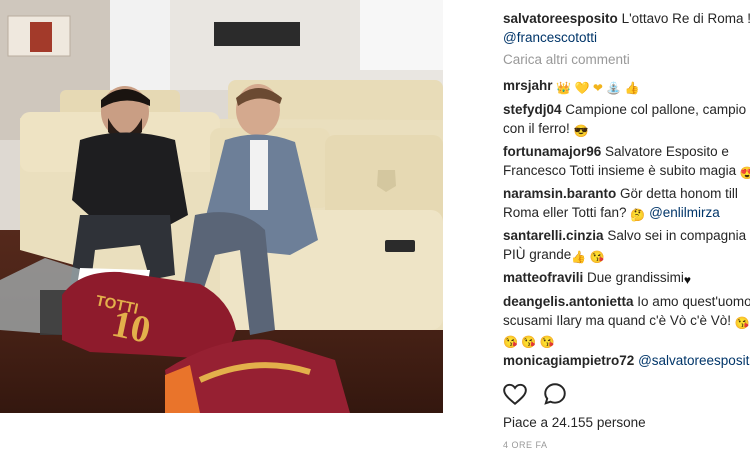  I want to click on comment-emoji: 🤔, so click(638, 215).